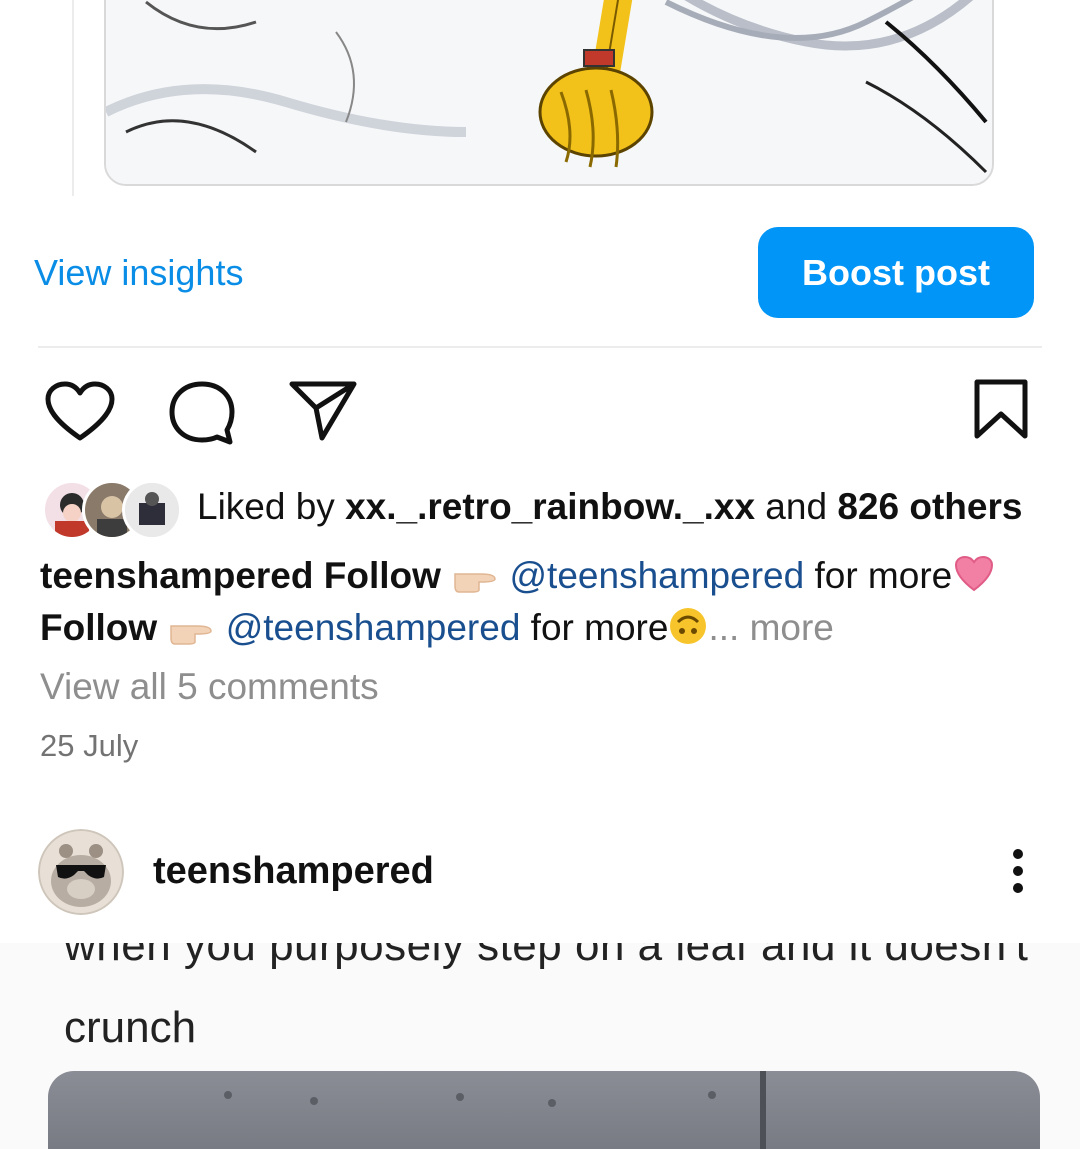 Image resolution: width=1080 pixels, height=1149 pixels. What do you see at coordinates (130, 1027) in the screenshot?
I see `meme-caption-line: crunch` at bounding box center [130, 1027].